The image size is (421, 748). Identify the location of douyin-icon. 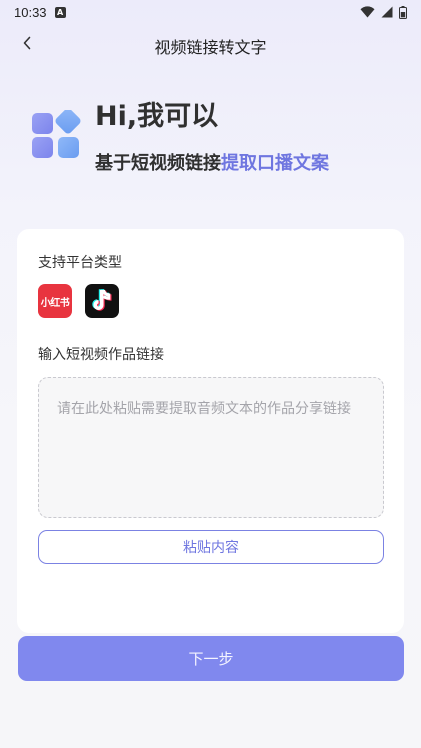
(102, 301).